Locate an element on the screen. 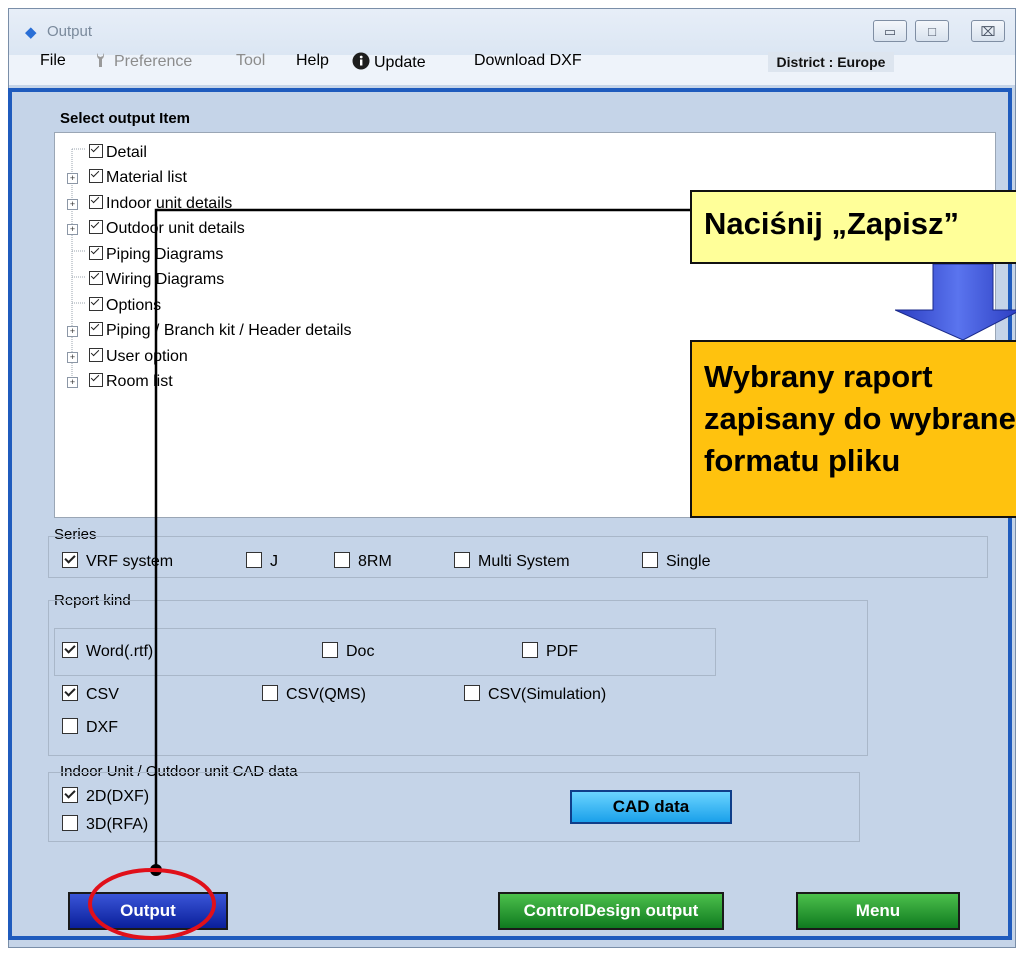 The image size is (1016, 954). word-rtf-label: Word(.rtf) is located at coordinates (120, 651).